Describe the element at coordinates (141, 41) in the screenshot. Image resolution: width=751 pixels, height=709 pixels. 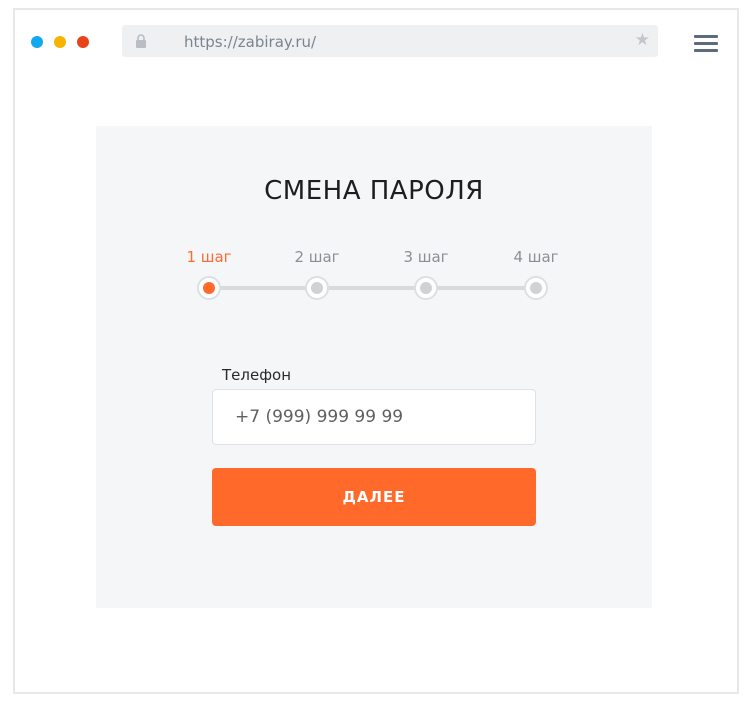
I see `lock-icon` at that location.